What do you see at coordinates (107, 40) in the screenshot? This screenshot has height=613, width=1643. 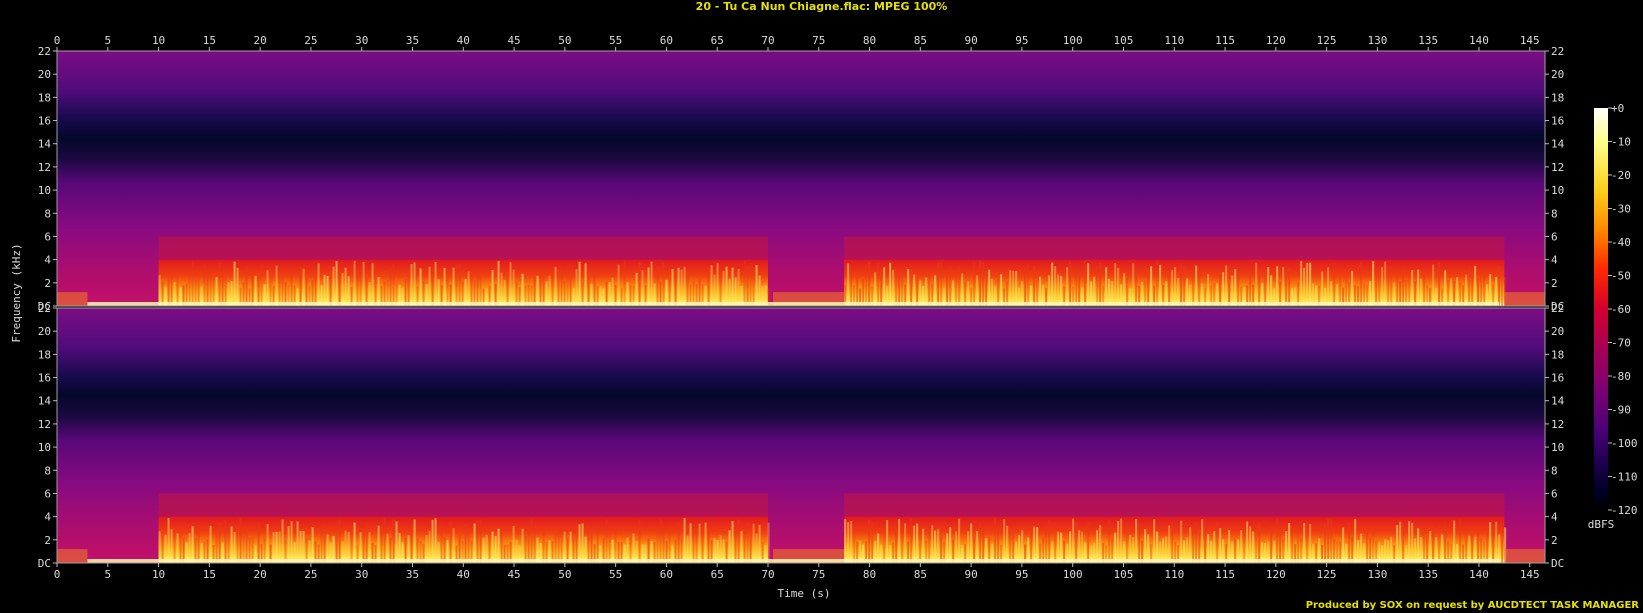 I see `x-tick-label: 5` at bounding box center [107, 40].